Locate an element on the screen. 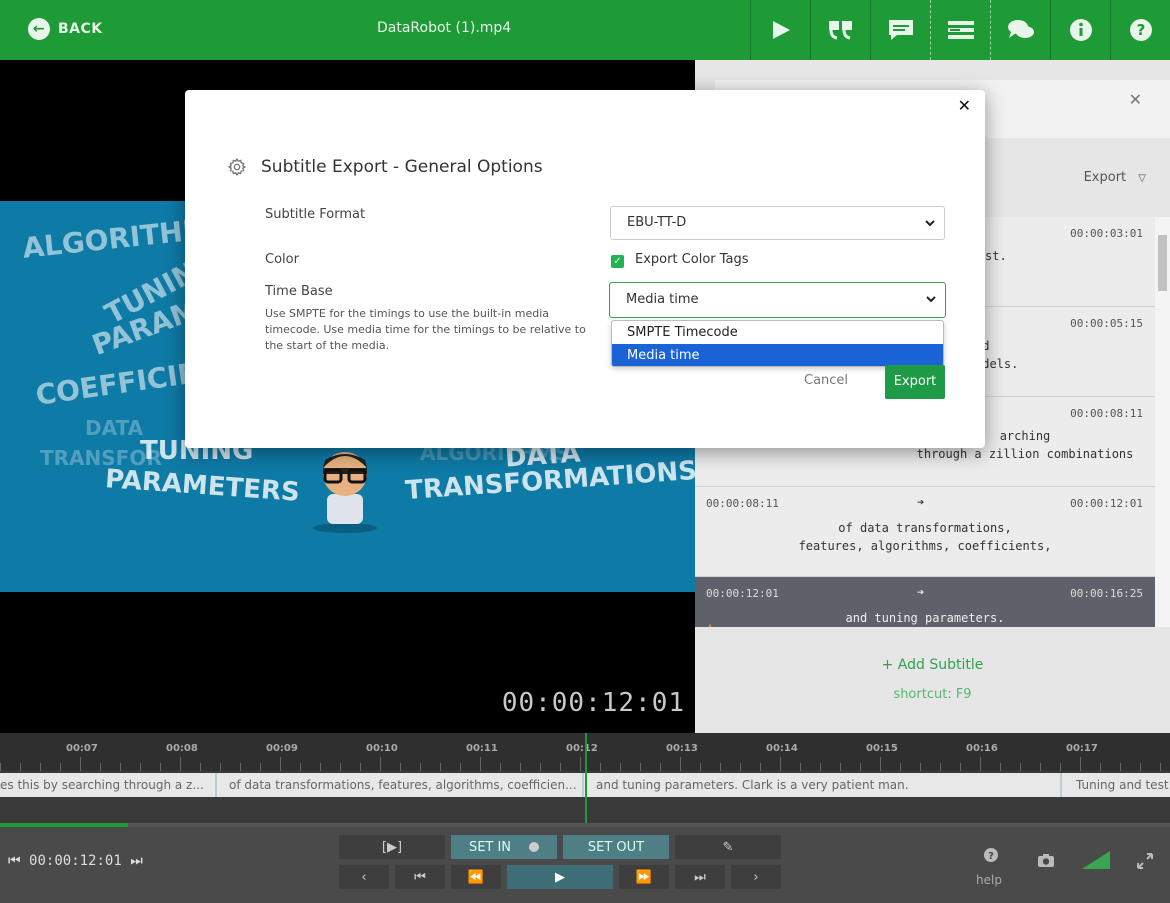  skip-back-button: ⏮ is located at coordinates (420, 877).